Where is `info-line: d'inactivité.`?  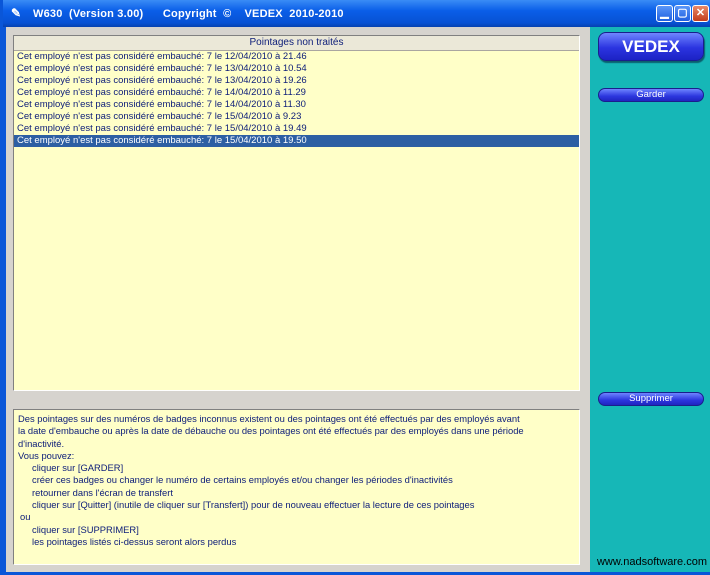 info-line: d'inactivité. is located at coordinates (41, 443).